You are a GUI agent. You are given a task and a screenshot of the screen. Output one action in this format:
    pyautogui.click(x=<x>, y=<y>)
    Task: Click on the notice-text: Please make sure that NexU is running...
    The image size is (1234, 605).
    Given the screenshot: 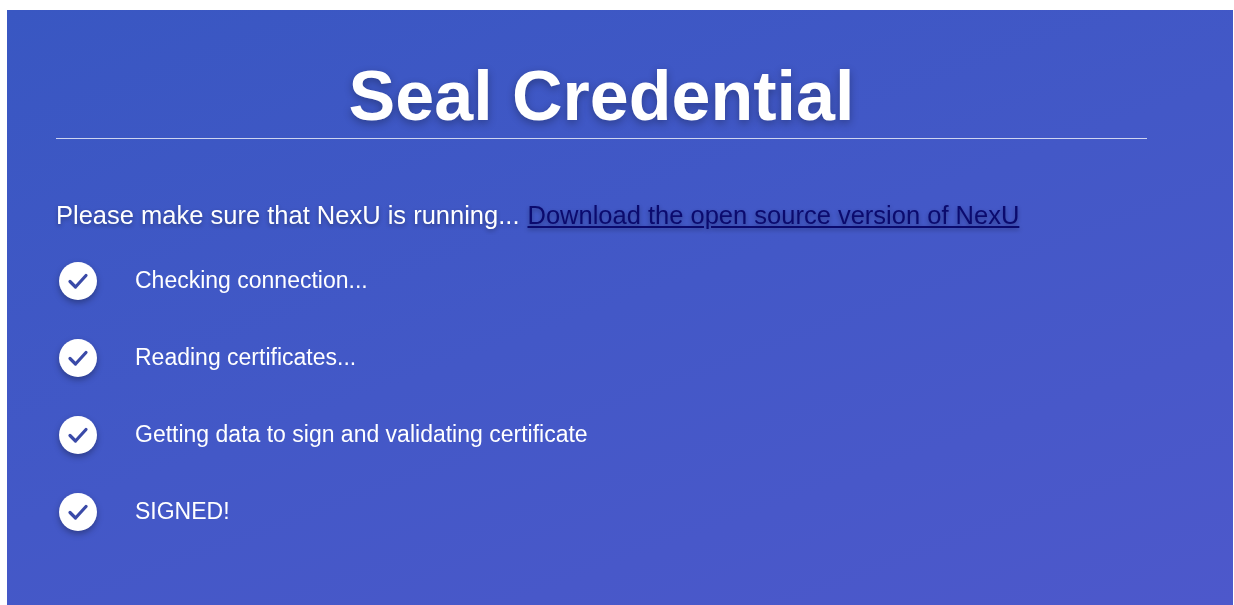 What is the action you would take?
    pyautogui.click(x=288, y=215)
    